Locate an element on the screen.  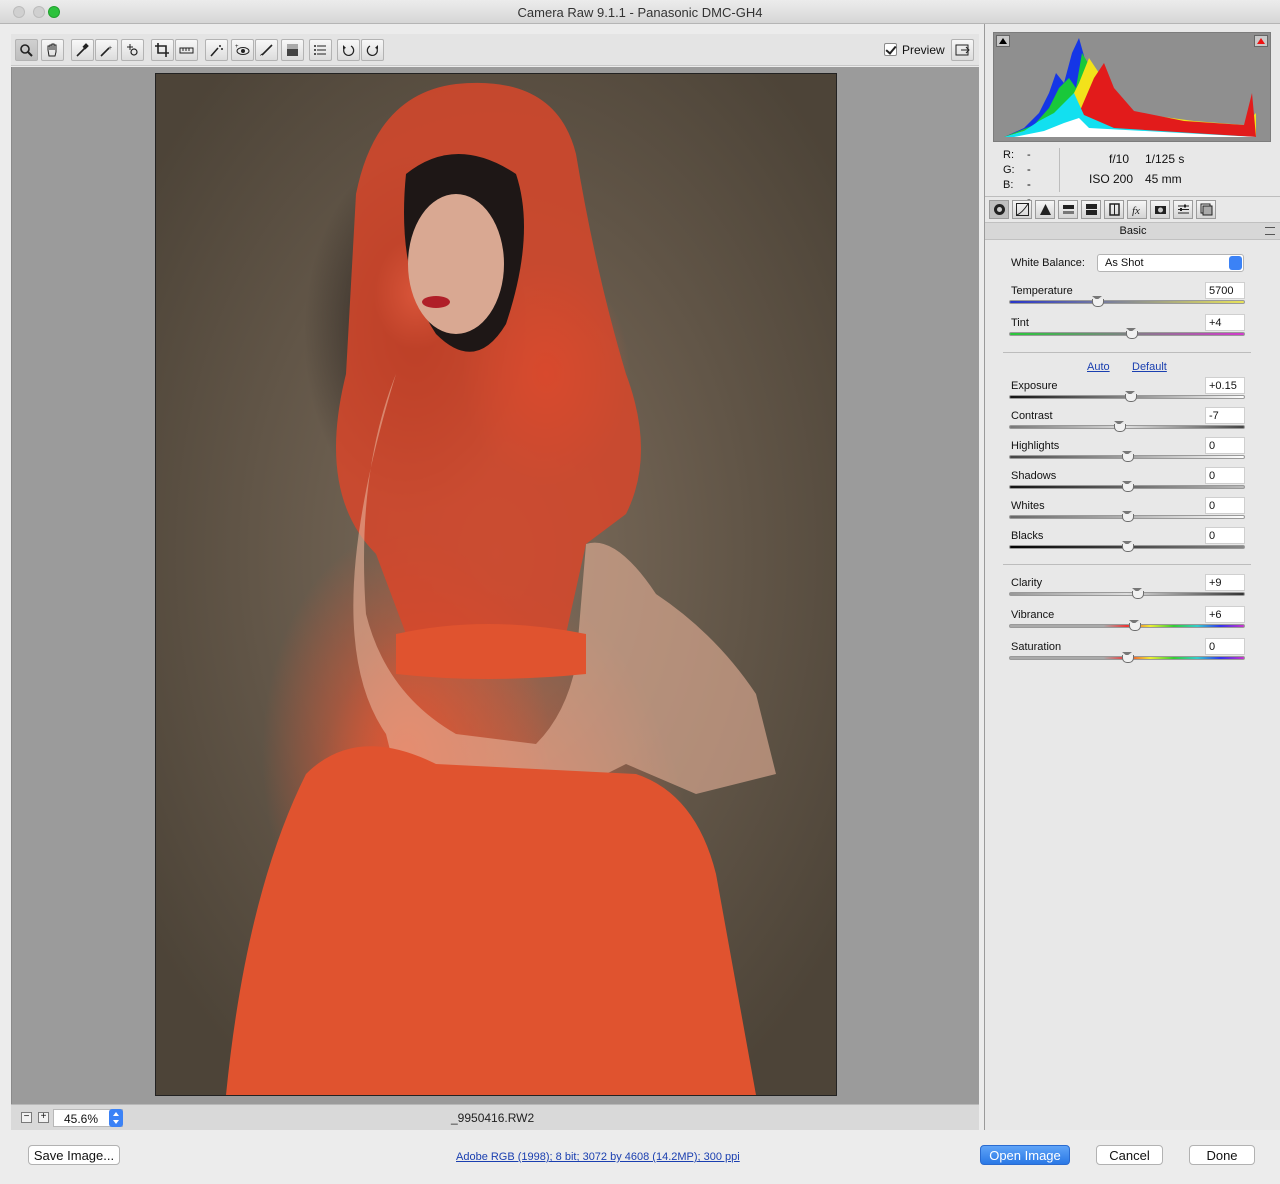
highlights-thumb is located at coordinates (1128, 456).